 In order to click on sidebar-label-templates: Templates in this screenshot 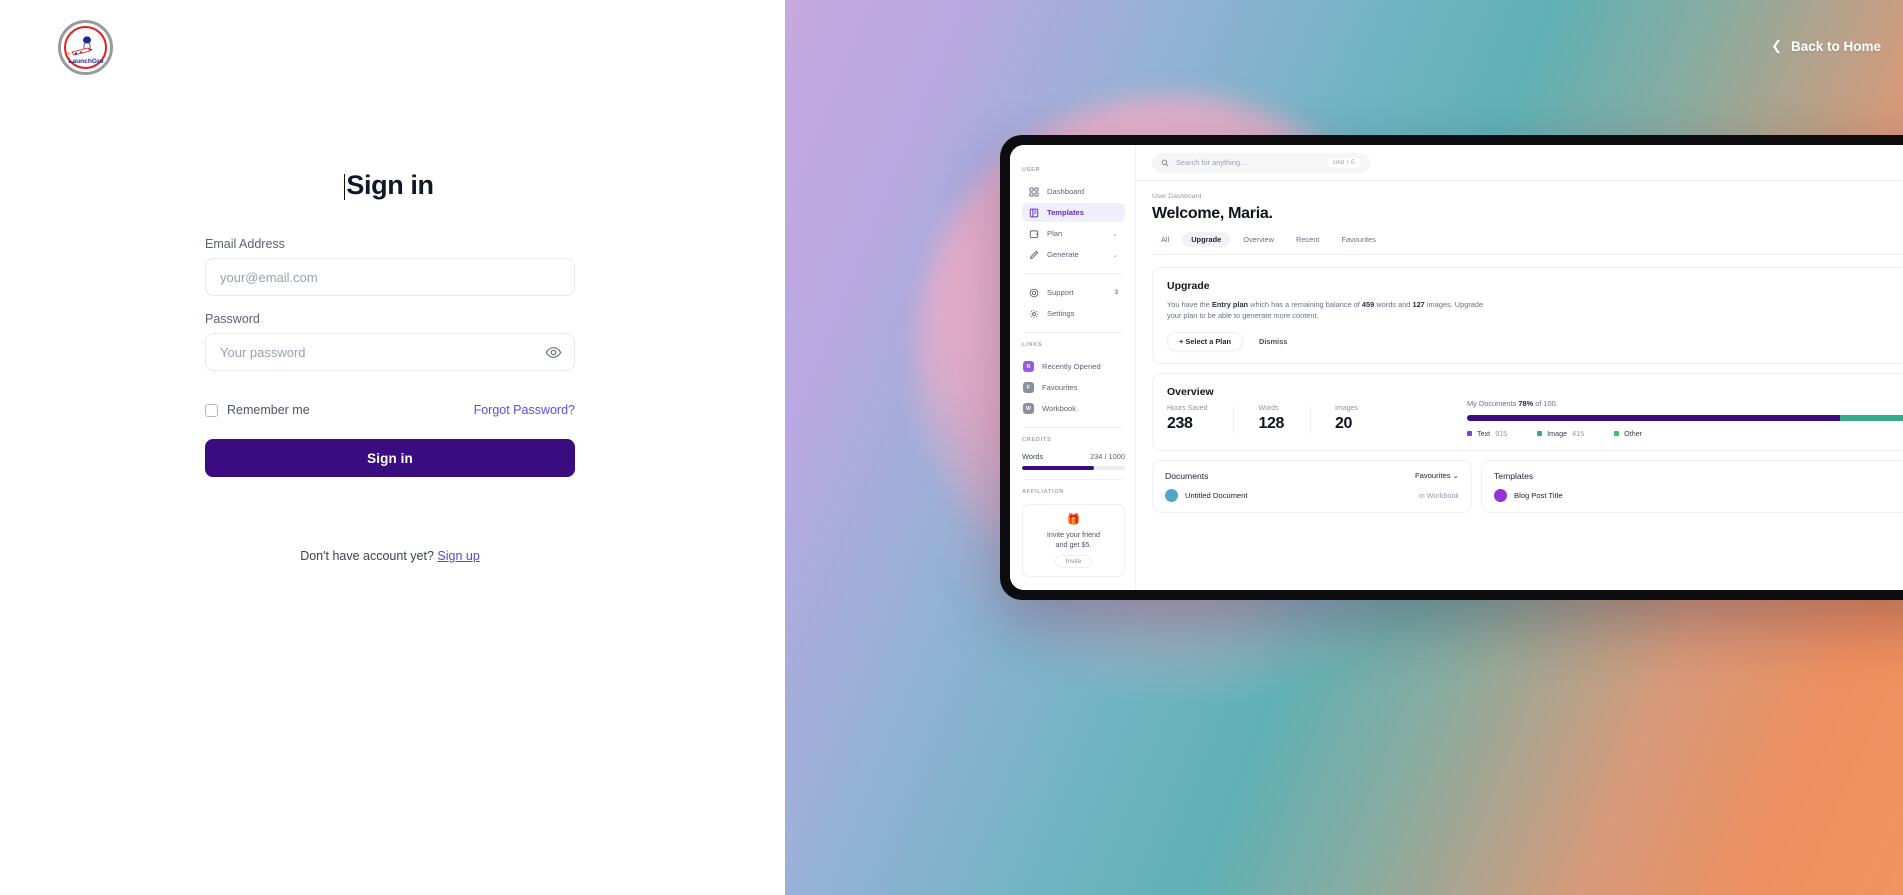, I will do `click(1065, 212)`.